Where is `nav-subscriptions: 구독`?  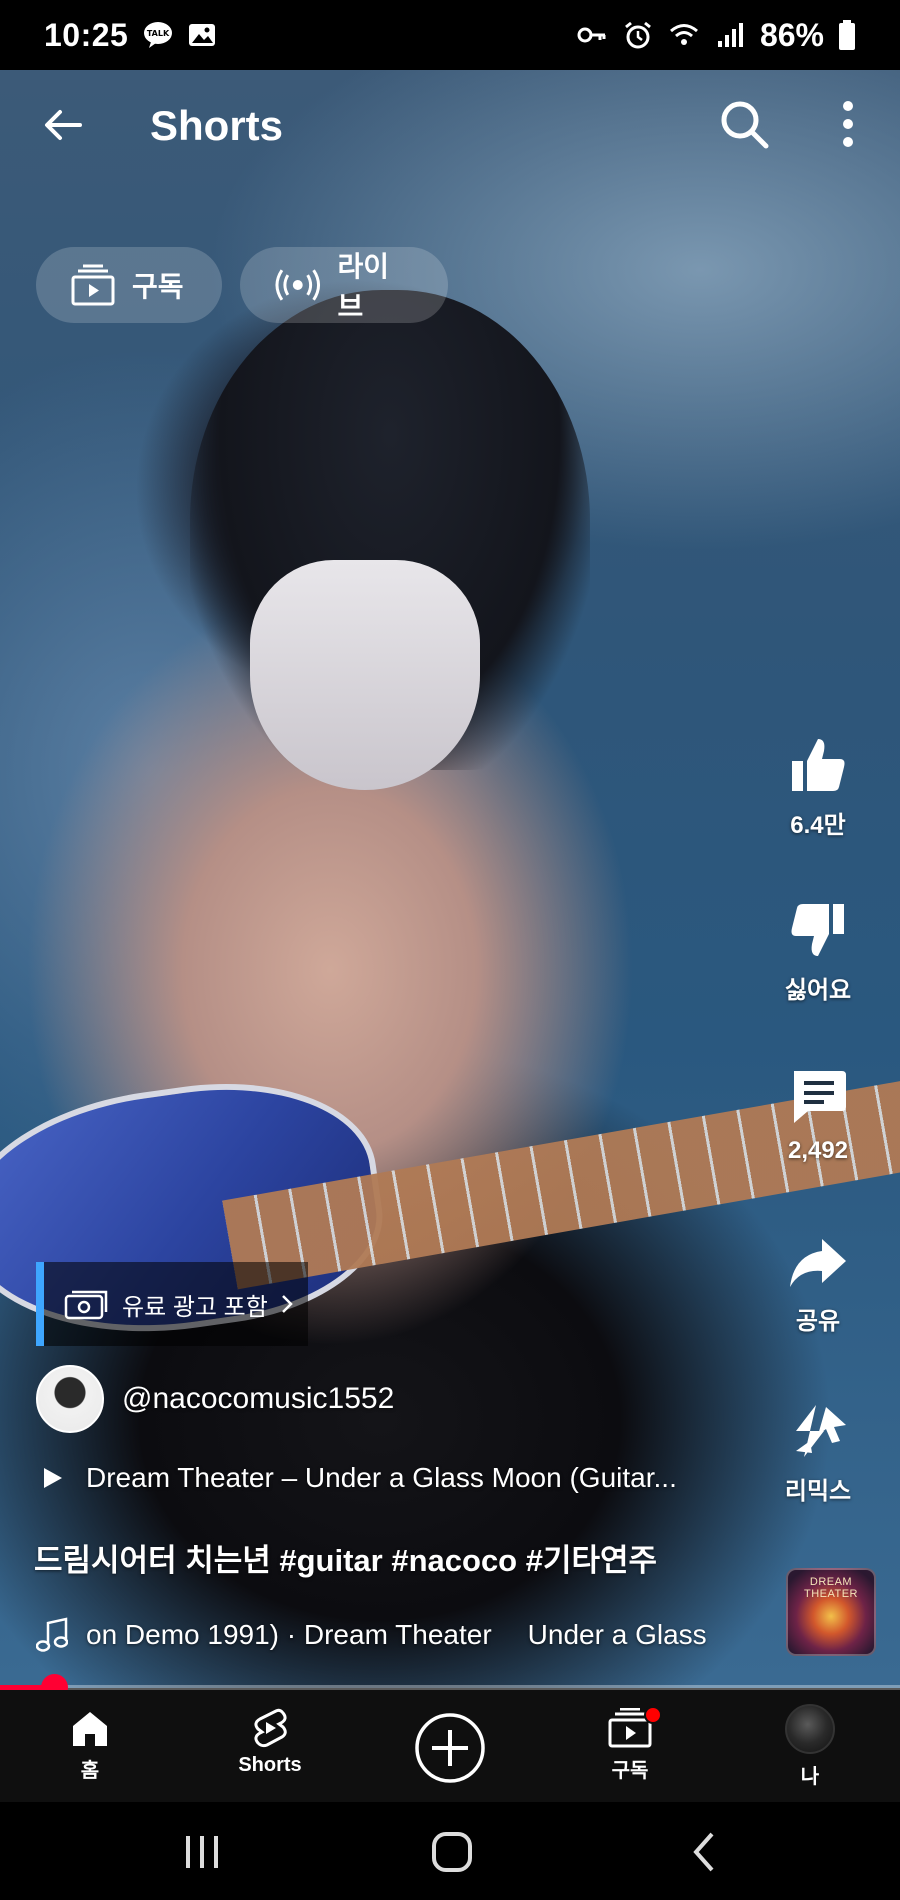 nav-subscriptions: 구독 is located at coordinates (630, 1746).